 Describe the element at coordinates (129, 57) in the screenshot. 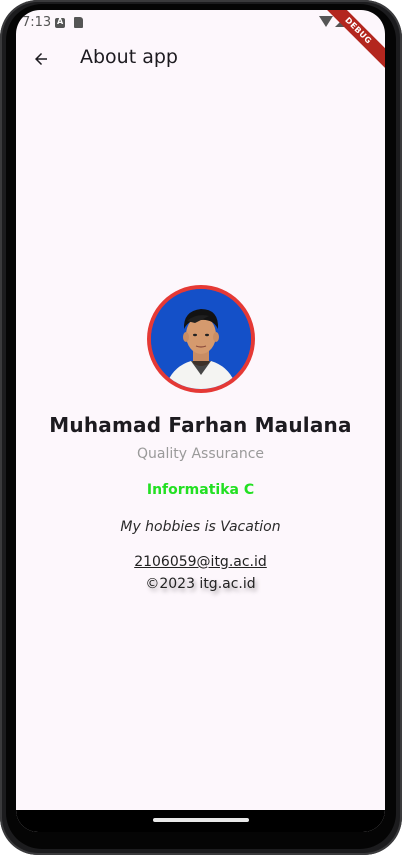

I see `page-title: About app` at that location.